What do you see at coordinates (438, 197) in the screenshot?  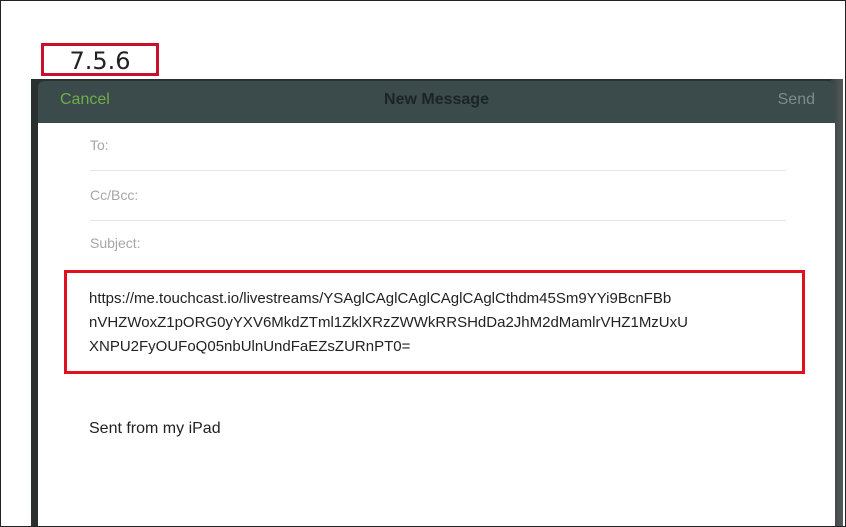 I see `cc-bcc-field: Cc/Bcc:` at bounding box center [438, 197].